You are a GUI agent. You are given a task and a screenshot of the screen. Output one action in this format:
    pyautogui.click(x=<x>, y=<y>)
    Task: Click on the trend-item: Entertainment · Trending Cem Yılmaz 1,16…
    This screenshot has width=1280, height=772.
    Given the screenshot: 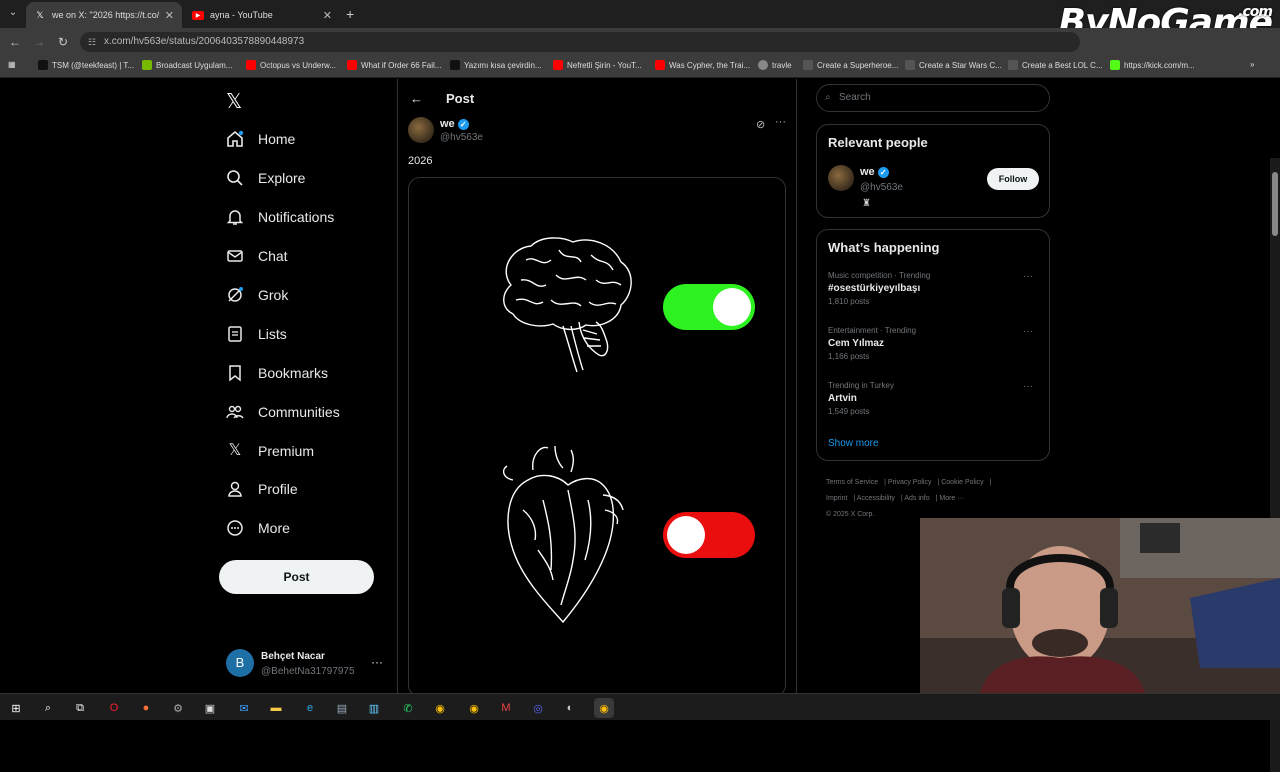 What is the action you would take?
    pyautogui.click(x=935, y=343)
    